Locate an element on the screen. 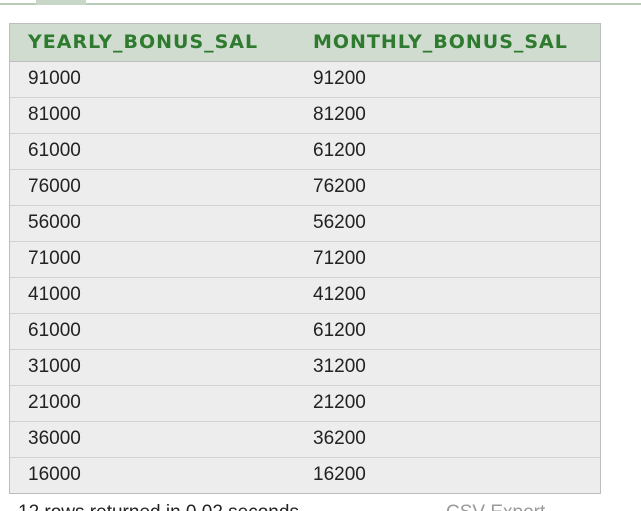 The height and width of the screenshot is (511, 641). cell-yearly-bonus-sal: 81000 is located at coordinates (152, 114).